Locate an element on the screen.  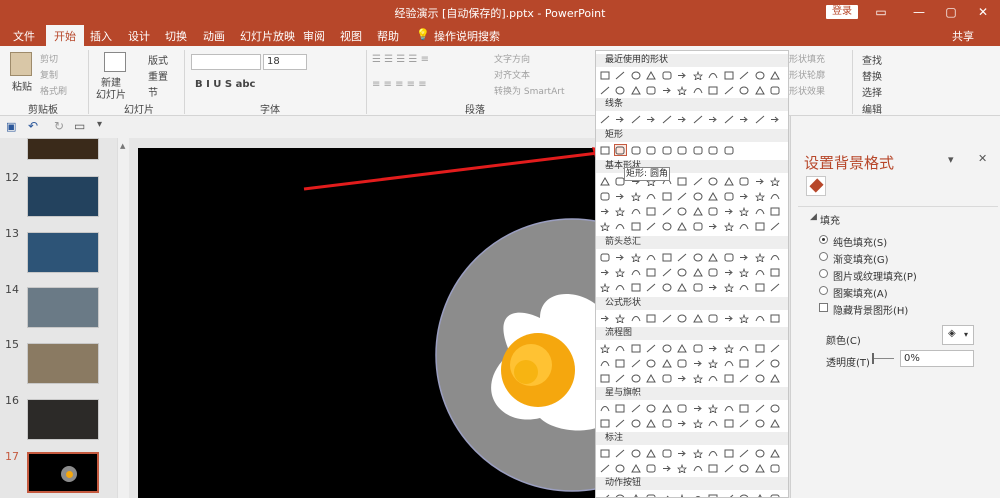
text-direction-button: 文字方向 is located at coordinates (512, 58).